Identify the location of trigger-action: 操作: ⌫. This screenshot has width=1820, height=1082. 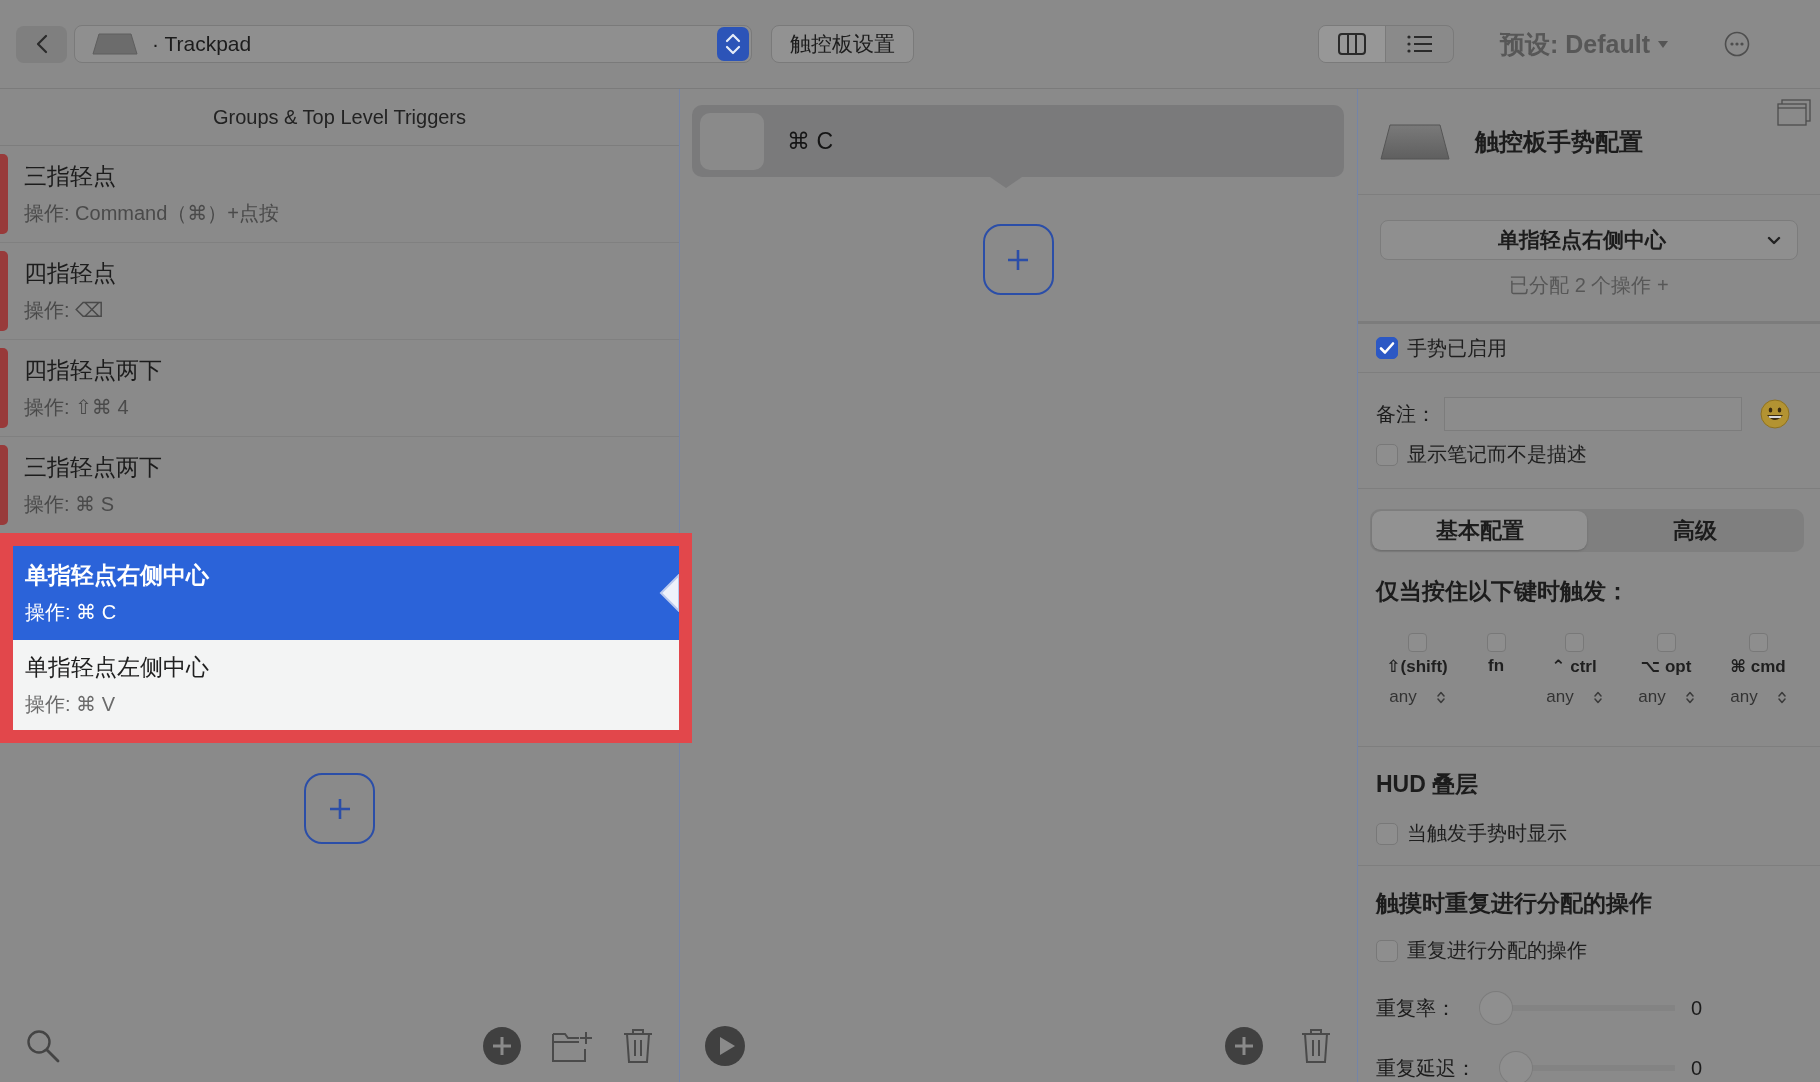
(64, 310).